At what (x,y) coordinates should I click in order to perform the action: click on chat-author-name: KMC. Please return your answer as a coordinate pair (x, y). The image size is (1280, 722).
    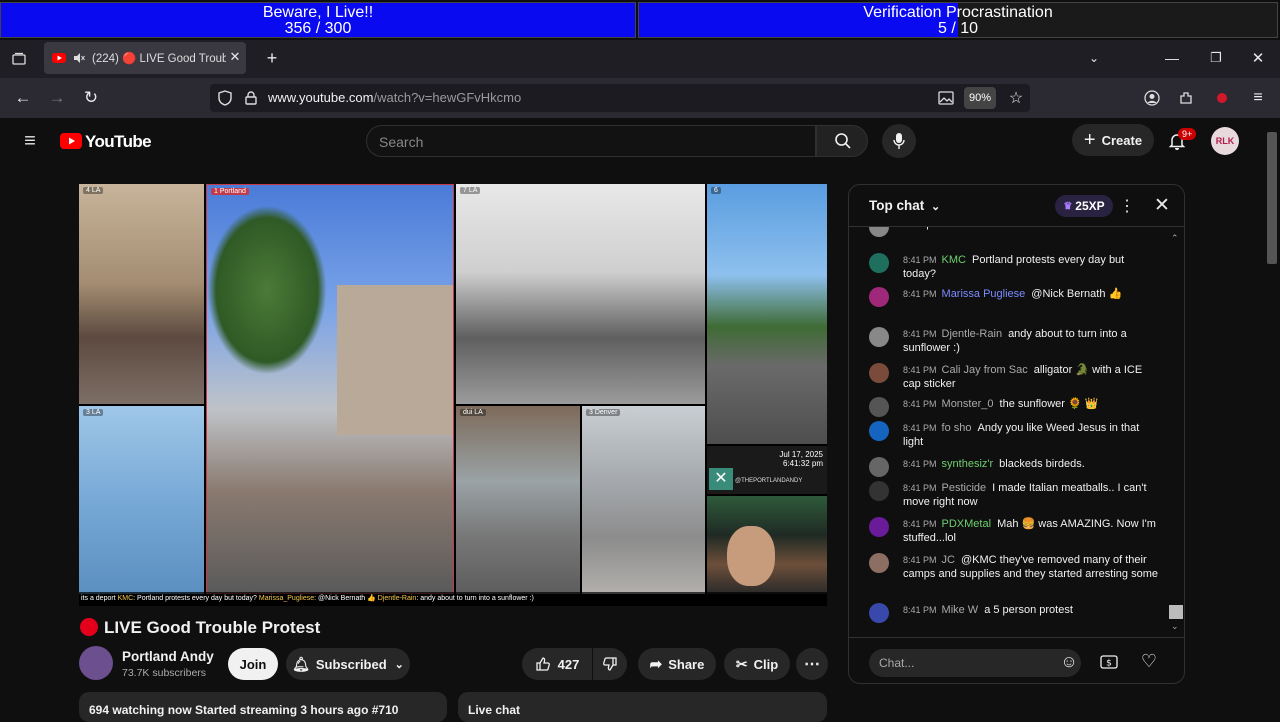
    Looking at the image, I should click on (954, 260).